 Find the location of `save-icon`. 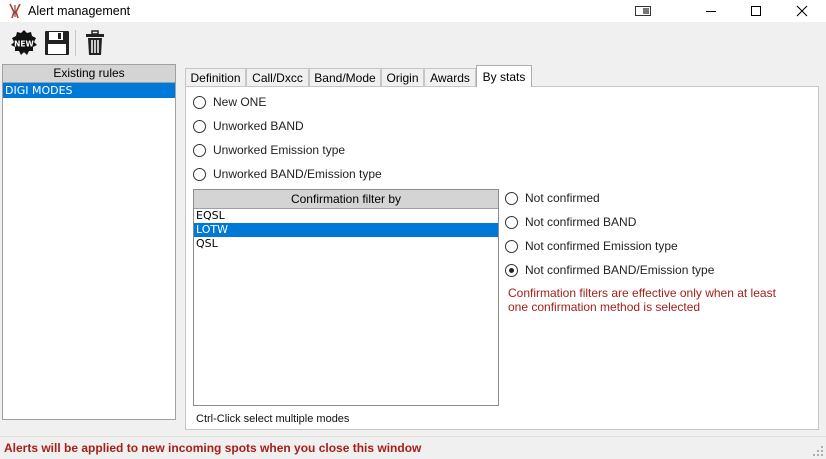

save-icon is located at coordinates (57, 43).